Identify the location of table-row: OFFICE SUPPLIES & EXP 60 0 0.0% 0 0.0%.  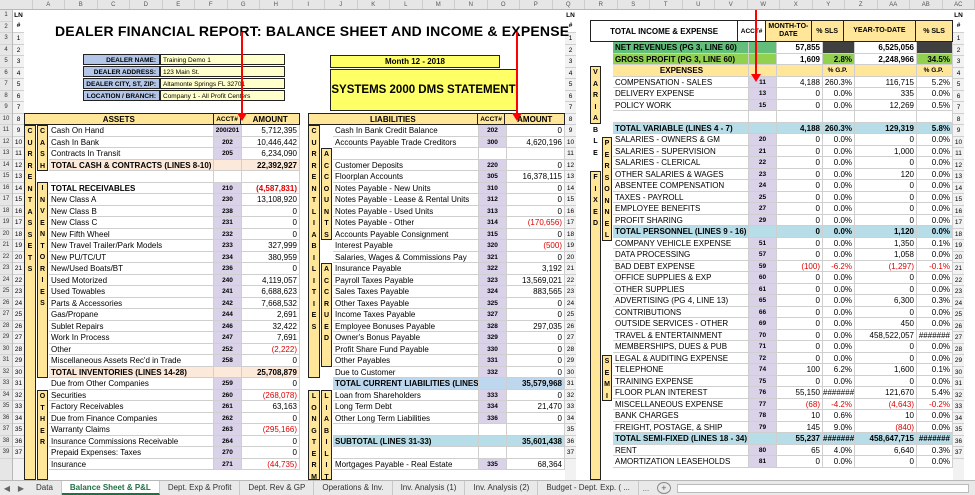
(783, 278).